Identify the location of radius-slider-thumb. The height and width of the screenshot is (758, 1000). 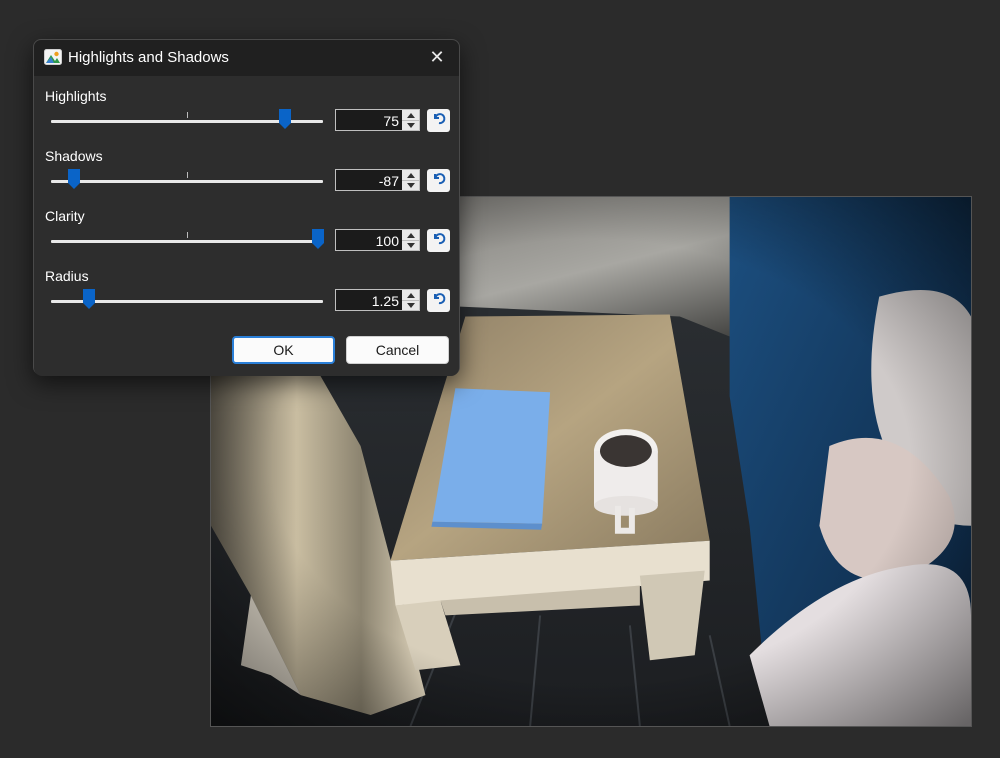
(89, 299).